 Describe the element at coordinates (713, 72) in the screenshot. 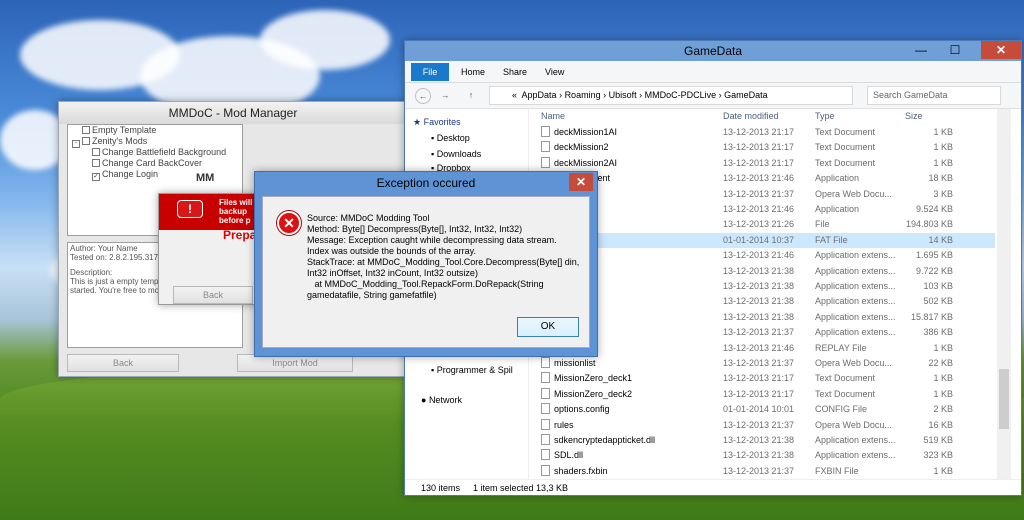

I see `ribbon: File Home Share View` at that location.